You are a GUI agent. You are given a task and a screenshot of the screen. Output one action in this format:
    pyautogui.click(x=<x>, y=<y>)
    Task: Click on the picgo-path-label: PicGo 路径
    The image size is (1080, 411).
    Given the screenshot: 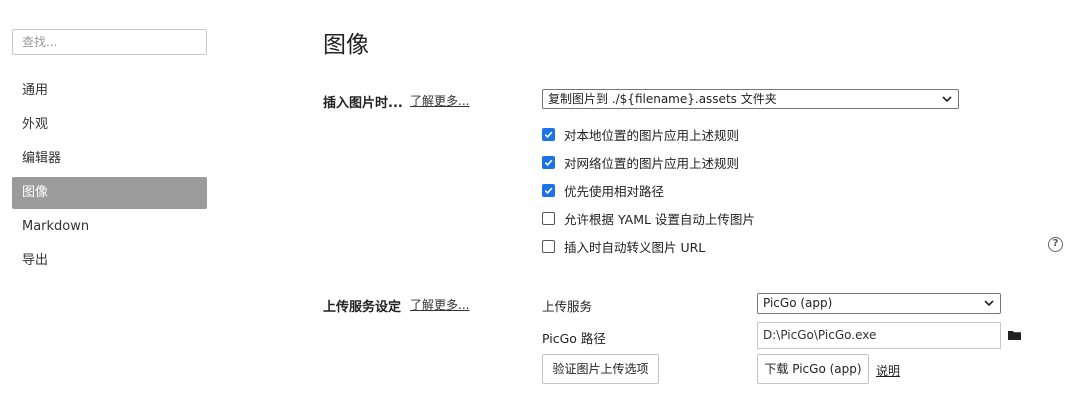 What is the action you would take?
    pyautogui.click(x=574, y=338)
    